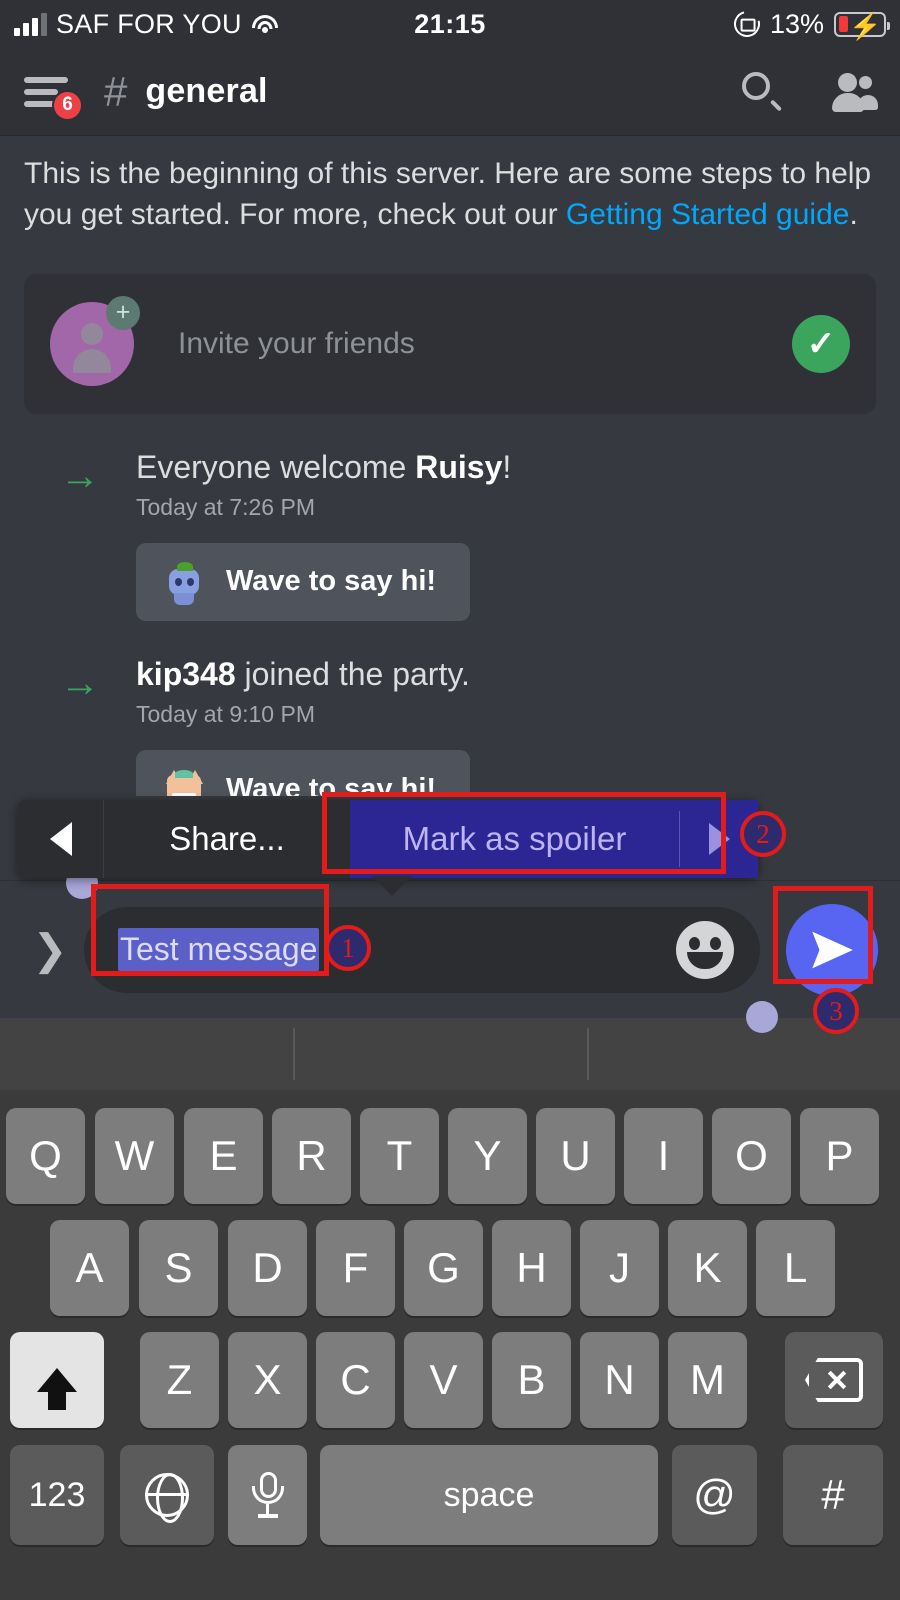  I want to click on shift-icon, so click(57, 1389).